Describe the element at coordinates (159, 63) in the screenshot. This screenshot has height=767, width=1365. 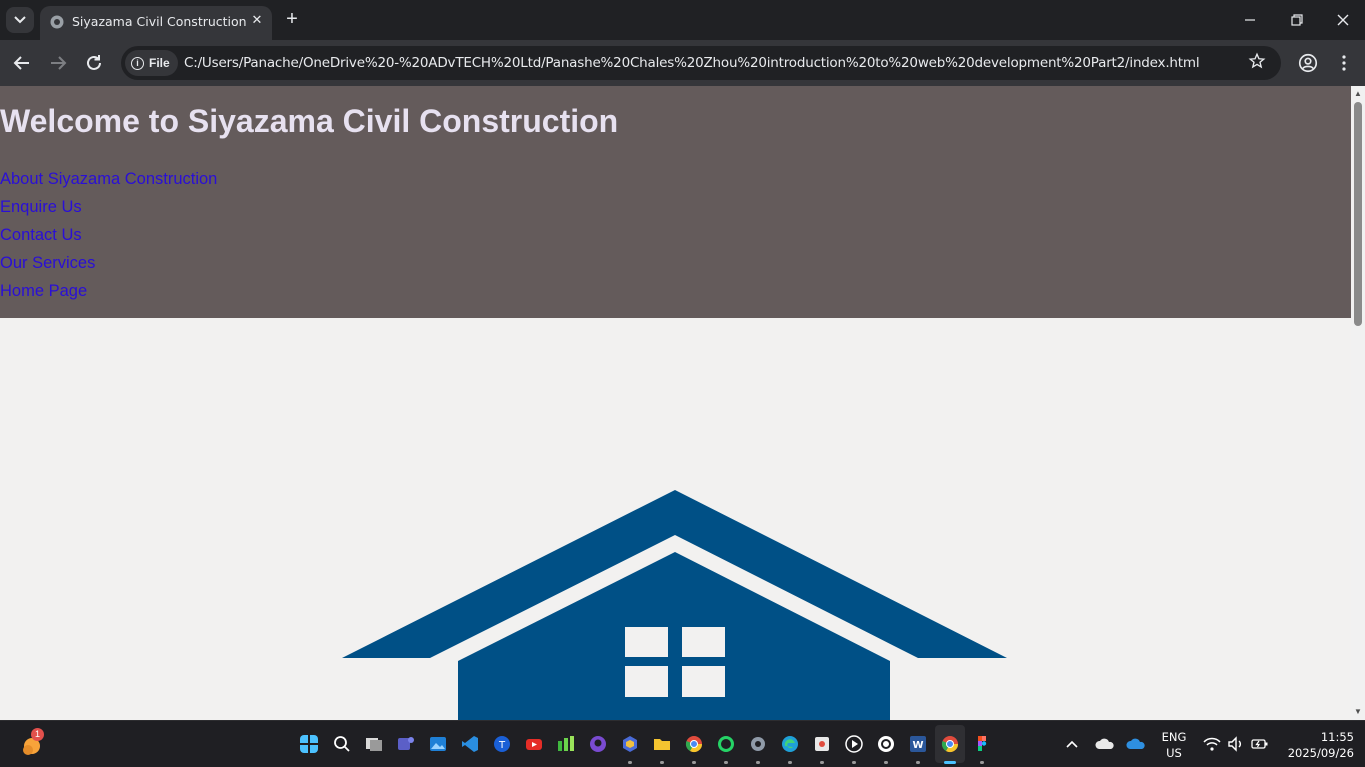
I see `chip-label: File` at that location.